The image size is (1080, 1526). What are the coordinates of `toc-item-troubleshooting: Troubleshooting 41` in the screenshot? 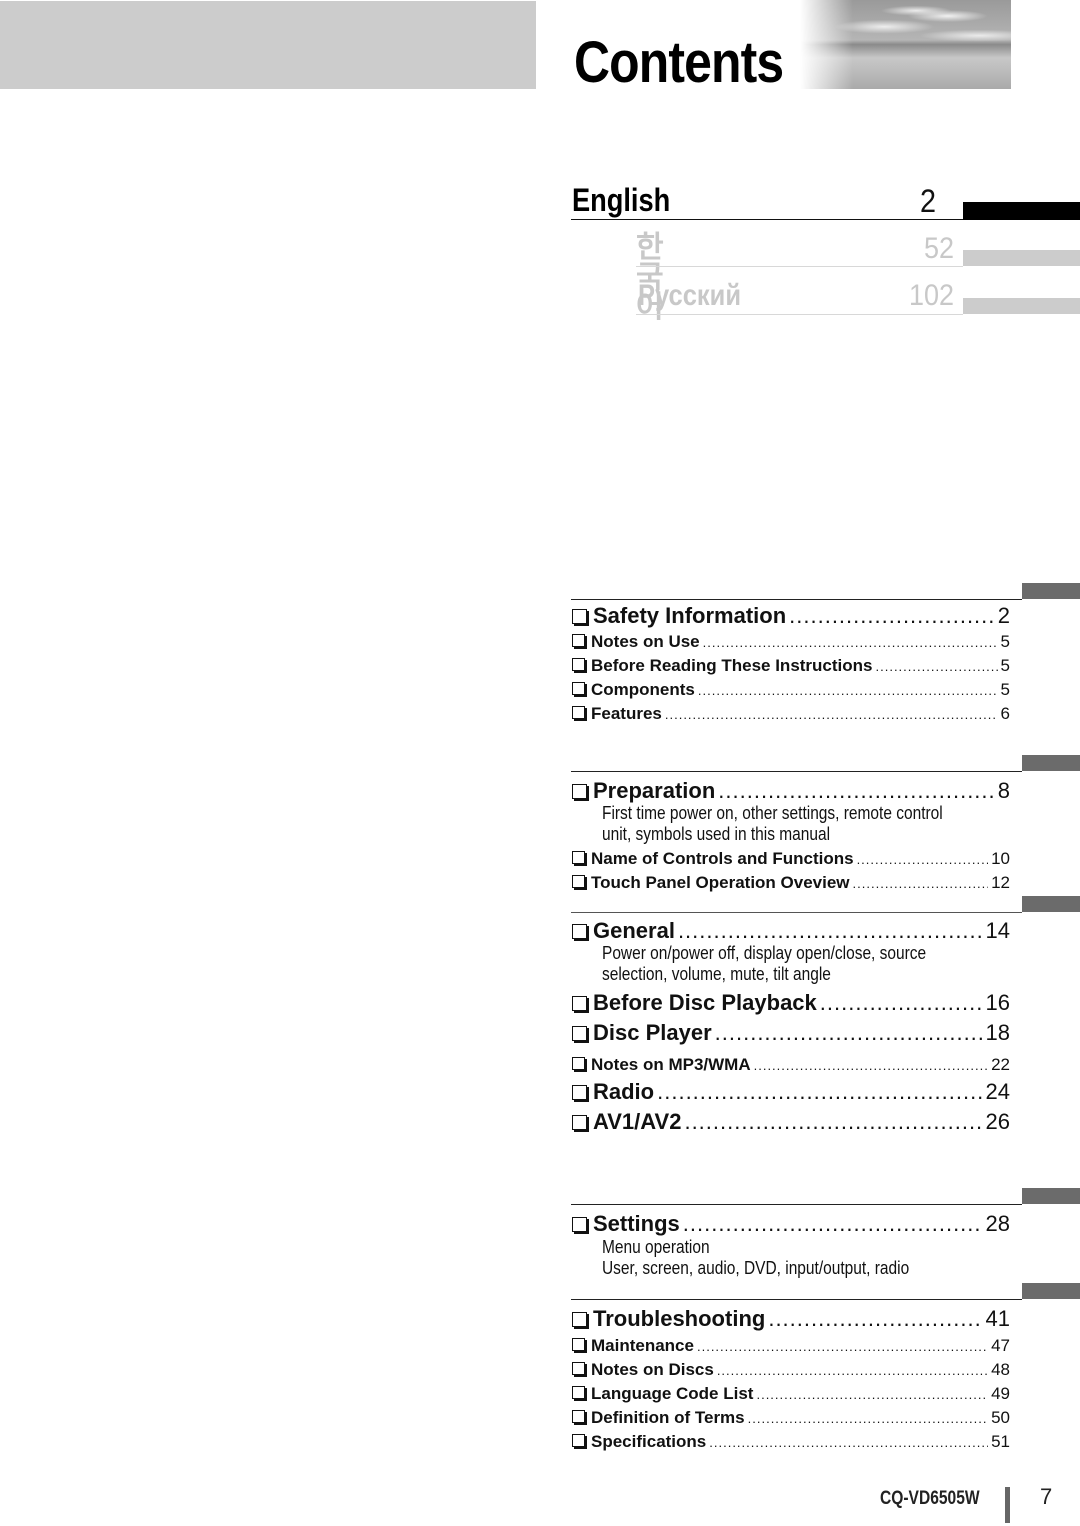 It's located at (791, 1319).